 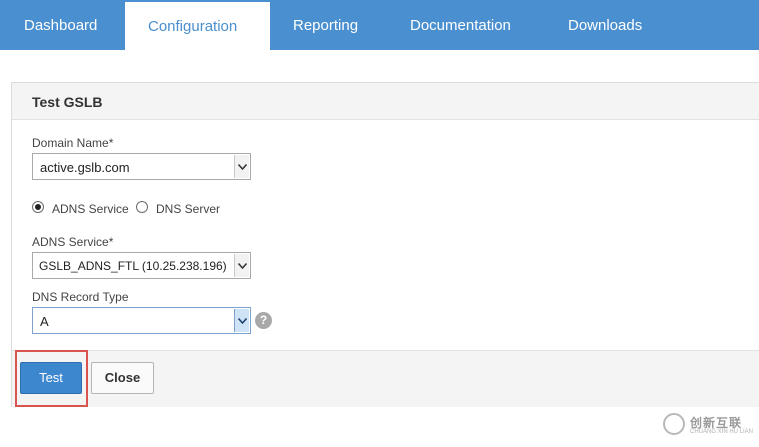 I want to click on dns-server-radio, so click(x=142, y=207).